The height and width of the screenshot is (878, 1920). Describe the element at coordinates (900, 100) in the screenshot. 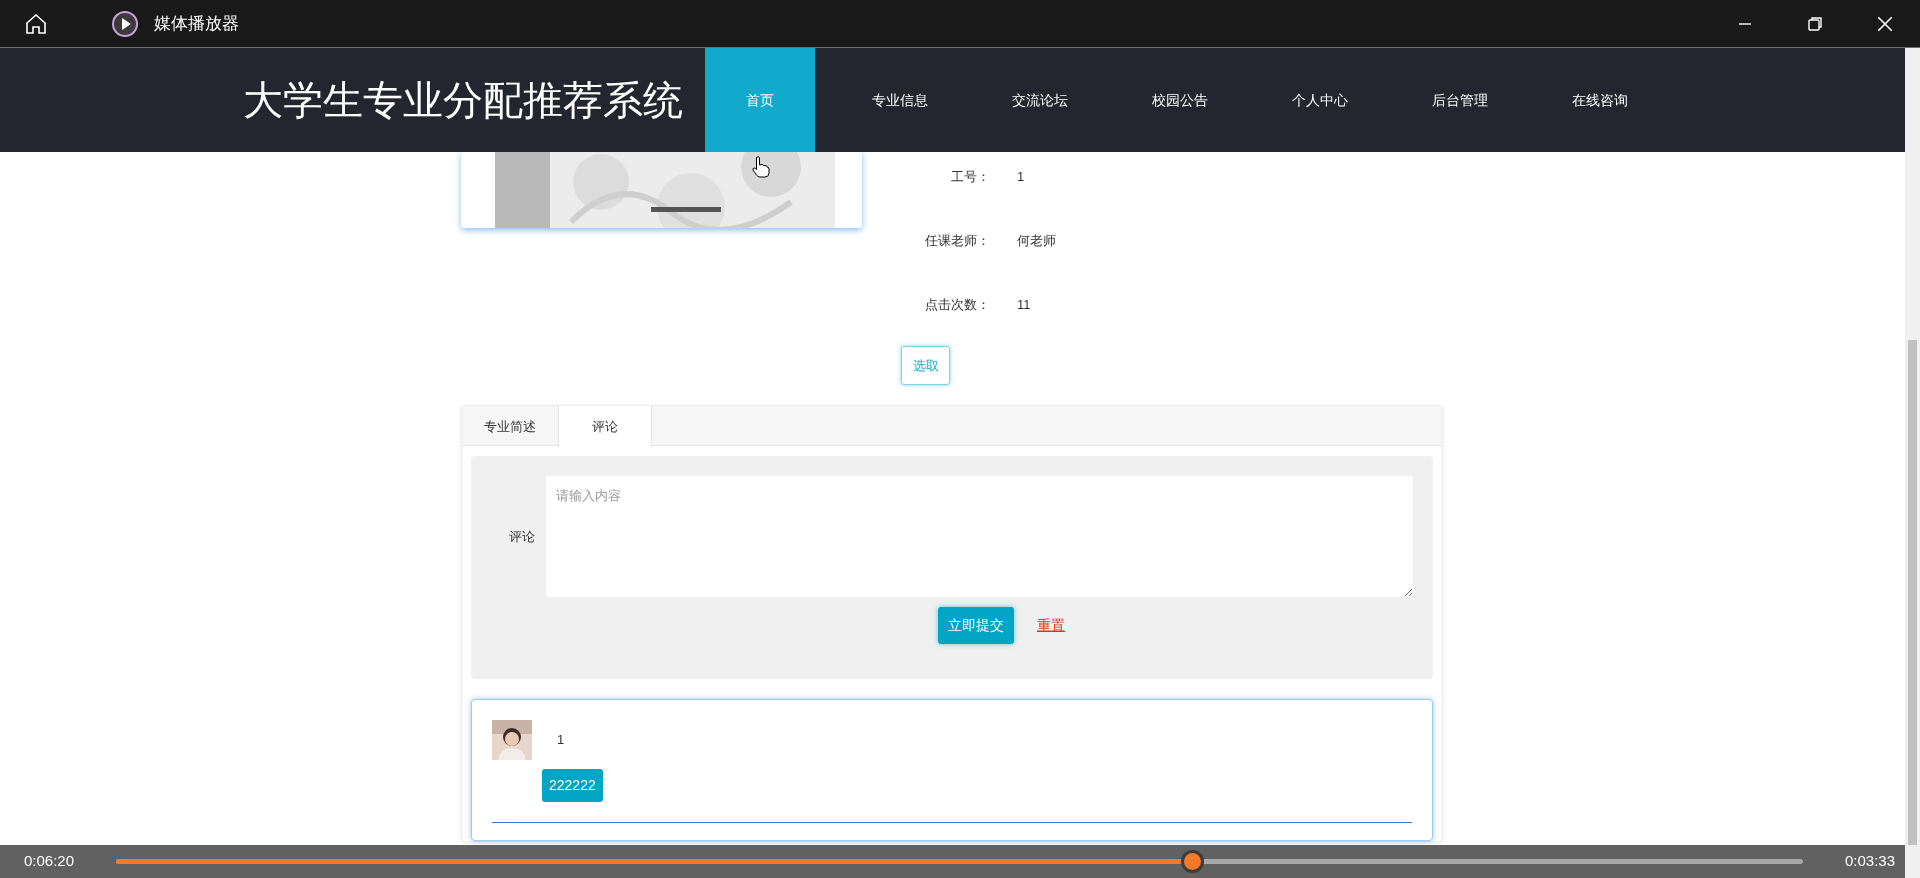

I see `nav-link: 专业信息` at that location.